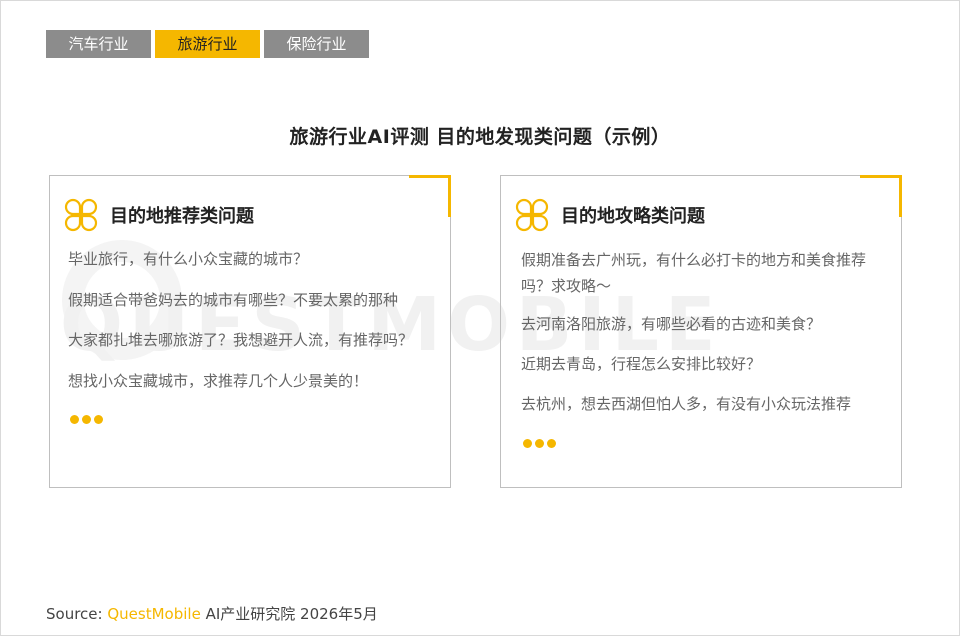  Describe the element at coordinates (316, 44) in the screenshot. I see `tab-insurance: 保险行业` at that location.